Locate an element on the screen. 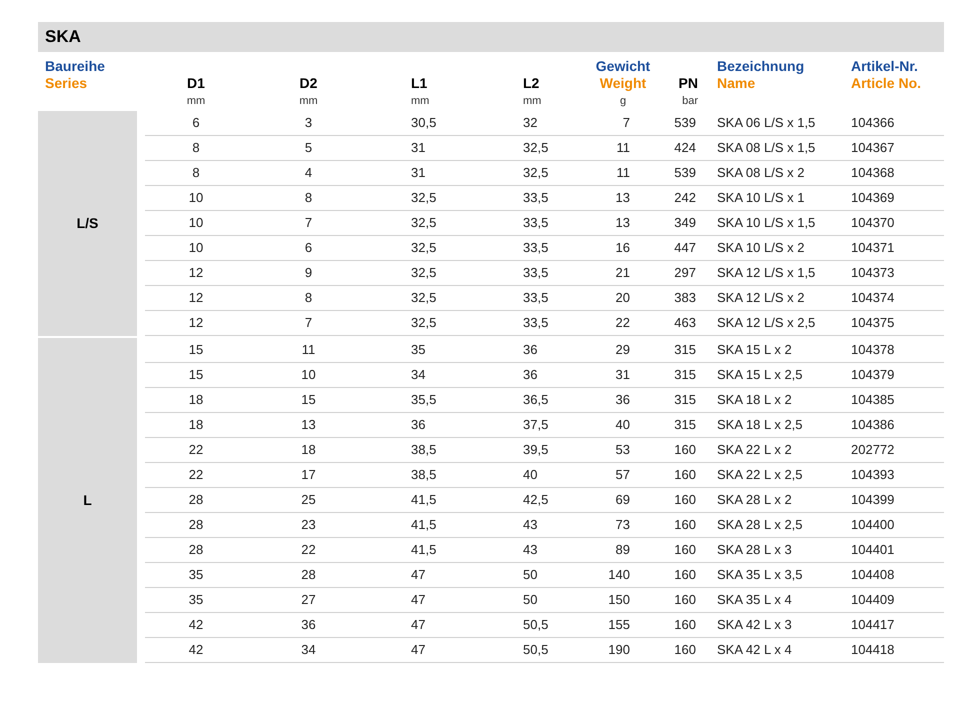  table-cell-text: 21 is located at coordinates (623, 273).